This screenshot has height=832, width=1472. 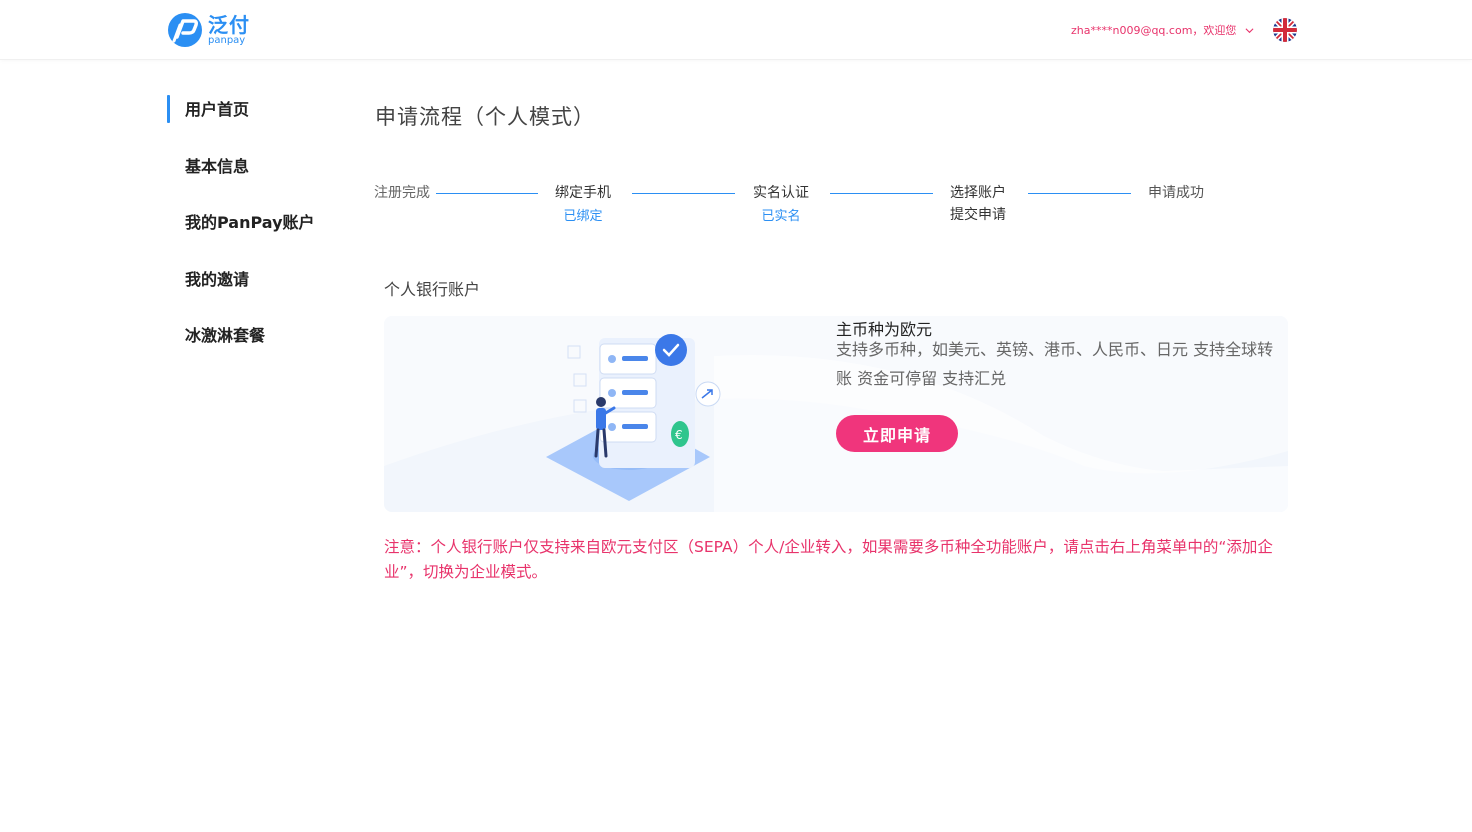 I want to click on application-steps: 注册完成 绑定手机 已绑定 实名认证 已实名 选择账户 提交申请 申请成功, so click(x=824, y=207).